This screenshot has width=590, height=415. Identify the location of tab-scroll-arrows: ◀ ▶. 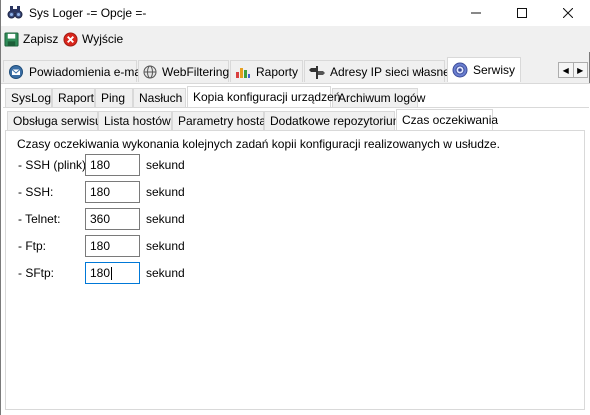
(573, 70).